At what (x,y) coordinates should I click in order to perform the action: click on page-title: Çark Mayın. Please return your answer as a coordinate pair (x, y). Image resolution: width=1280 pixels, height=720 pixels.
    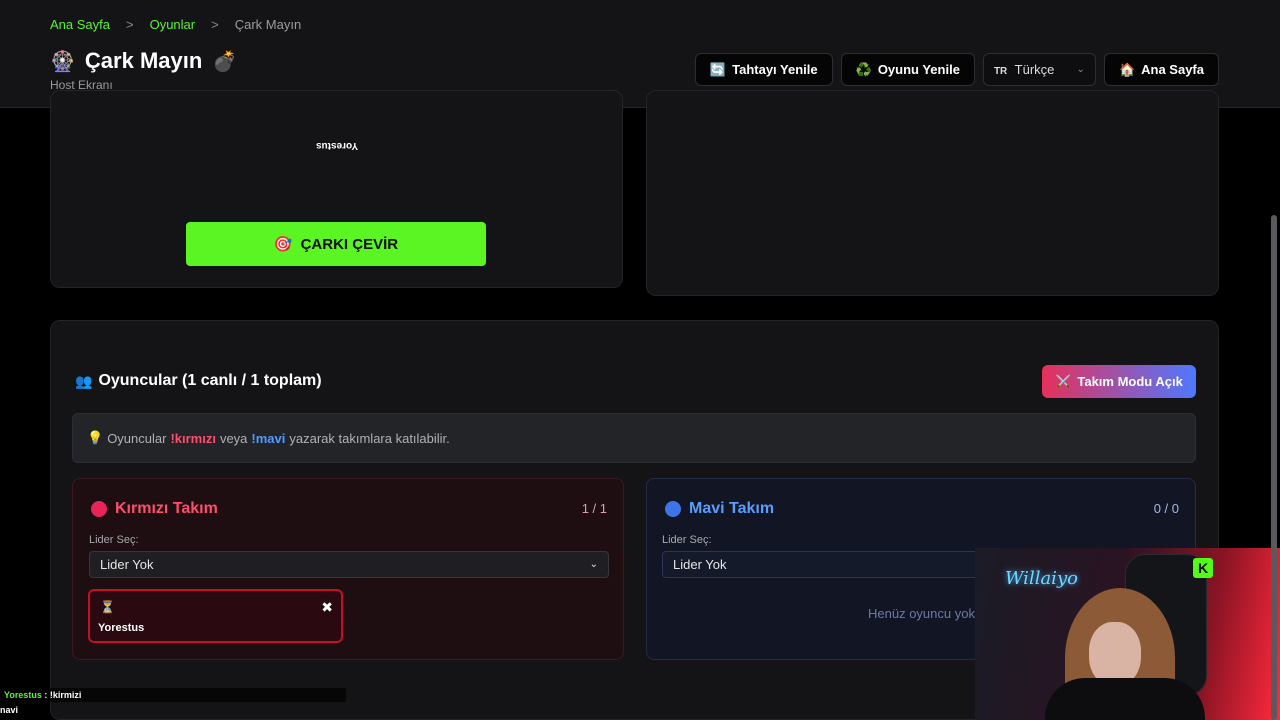
    Looking at the image, I should click on (143, 60).